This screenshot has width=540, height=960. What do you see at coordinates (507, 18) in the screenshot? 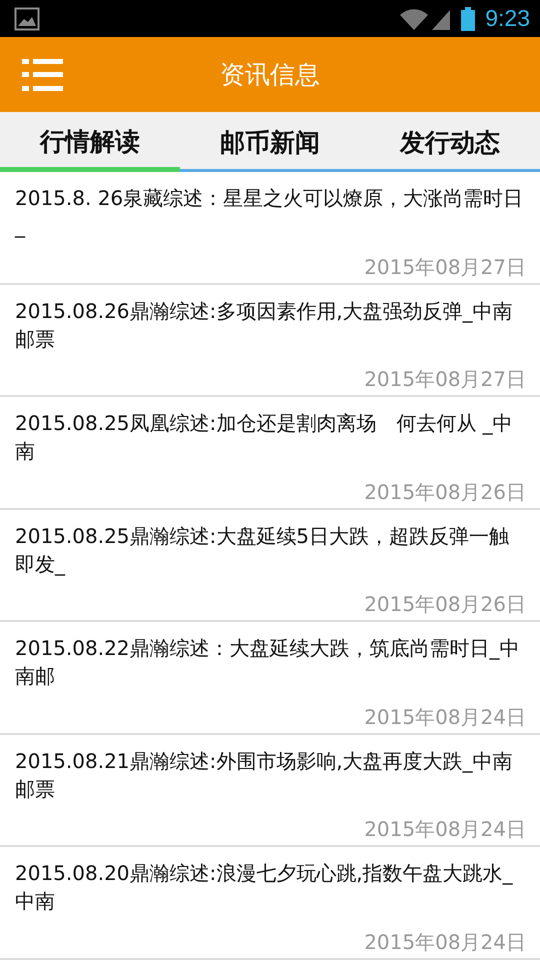
I see `status-time: 9:23` at bounding box center [507, 18].